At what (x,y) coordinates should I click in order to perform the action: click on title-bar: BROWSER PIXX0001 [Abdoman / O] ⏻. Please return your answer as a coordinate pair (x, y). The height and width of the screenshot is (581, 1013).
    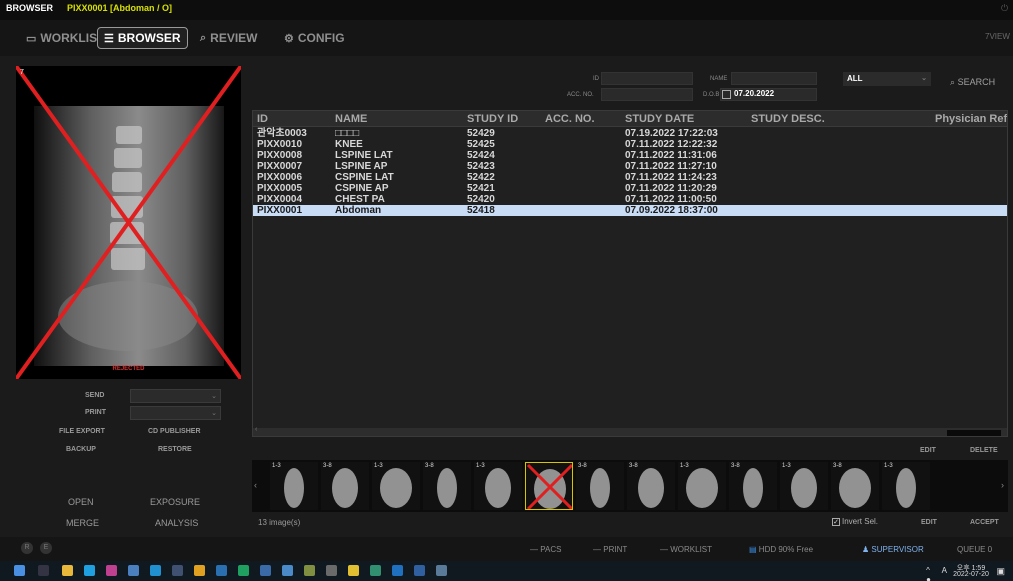
    Looking at the image, I should click on (506, 10).